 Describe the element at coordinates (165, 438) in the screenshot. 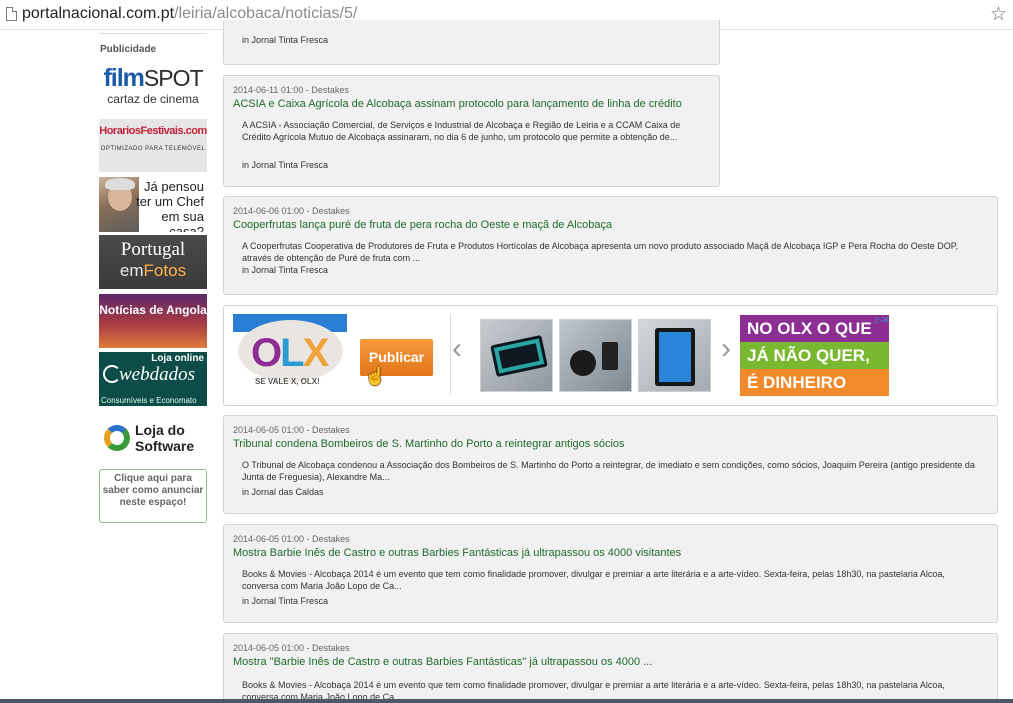

I see `loja-software-text: Loja do Software` at that location.